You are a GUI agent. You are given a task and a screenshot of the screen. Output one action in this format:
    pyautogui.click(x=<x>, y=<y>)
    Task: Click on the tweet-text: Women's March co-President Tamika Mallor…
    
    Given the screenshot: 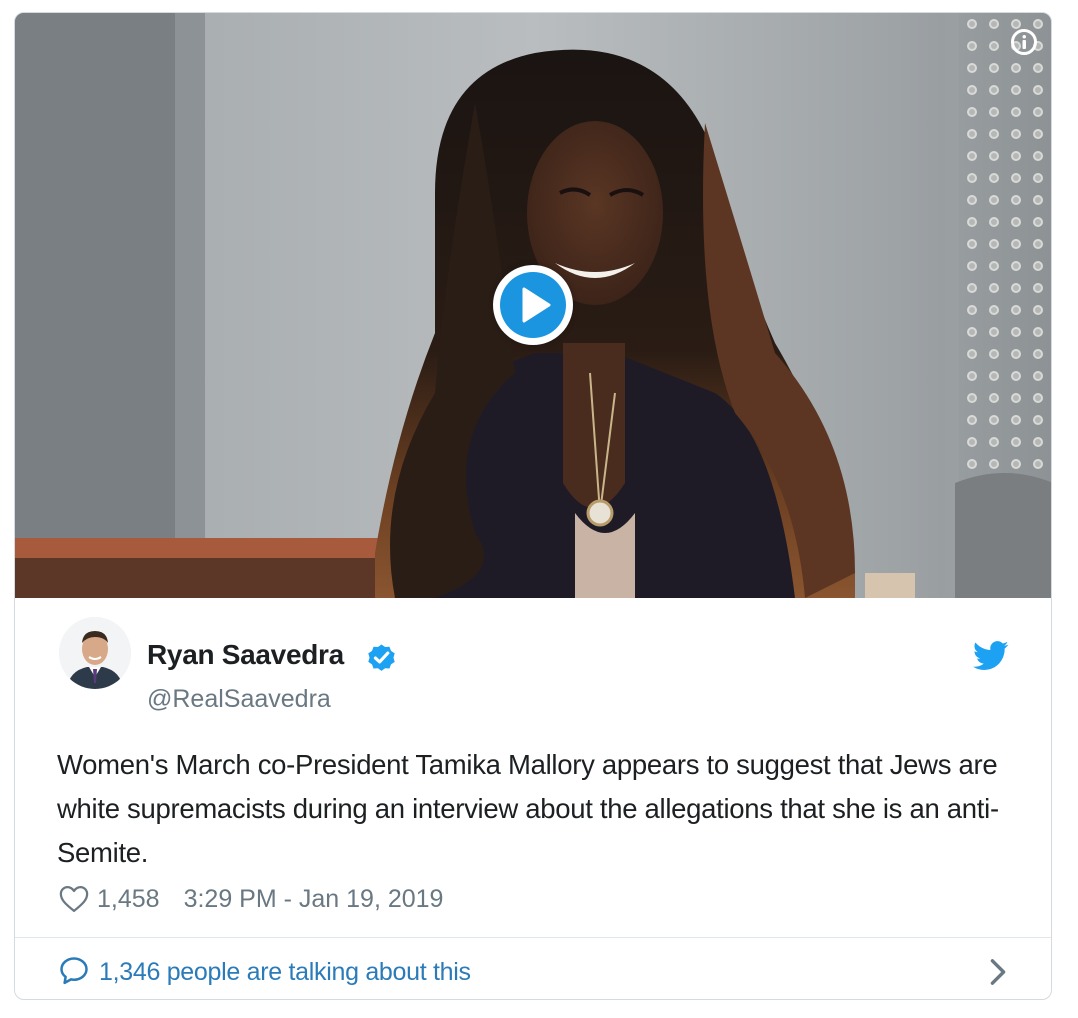 What is the action you would take?
    pyautogui.click(x=528, y=808)
    